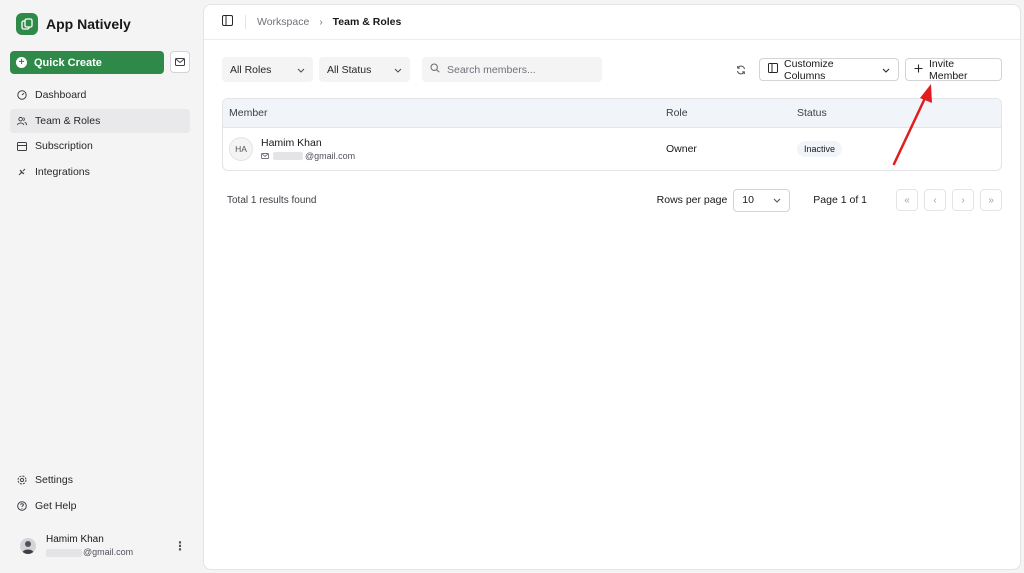 This screenshot has height=573, width=1024. What do you see at coordinates (180, 546) in the screenshot?
I see `more-vertical-icon: ⋮` at bounding box center [180, 546].